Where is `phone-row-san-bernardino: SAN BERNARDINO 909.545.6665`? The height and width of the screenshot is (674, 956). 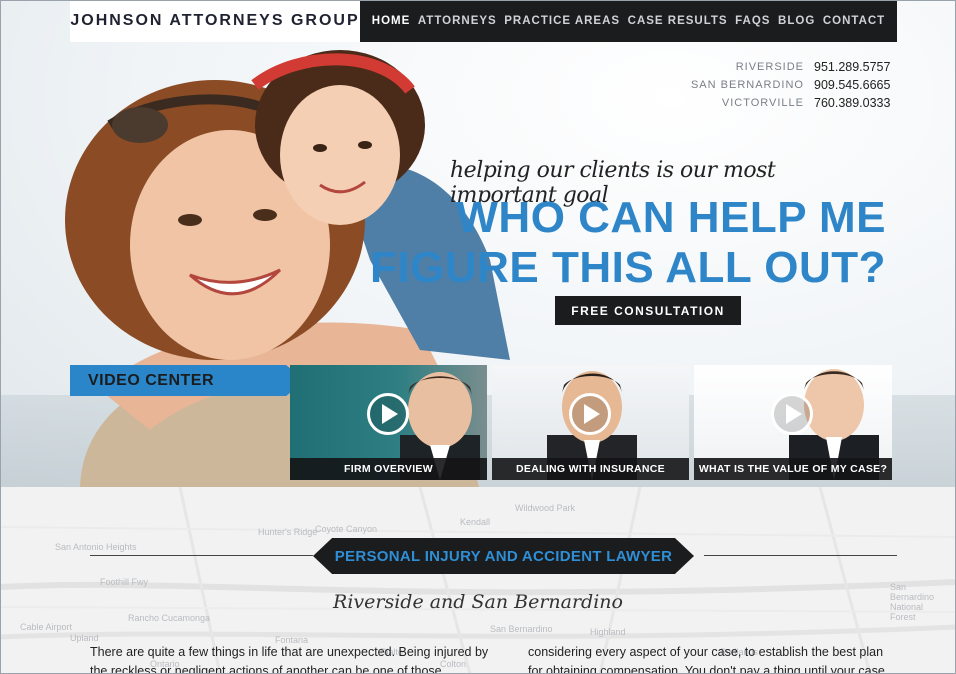 phone-row-san-bernardino: SAN BERNARDINO 909.545.6665 is located at coordinates (790, 85).